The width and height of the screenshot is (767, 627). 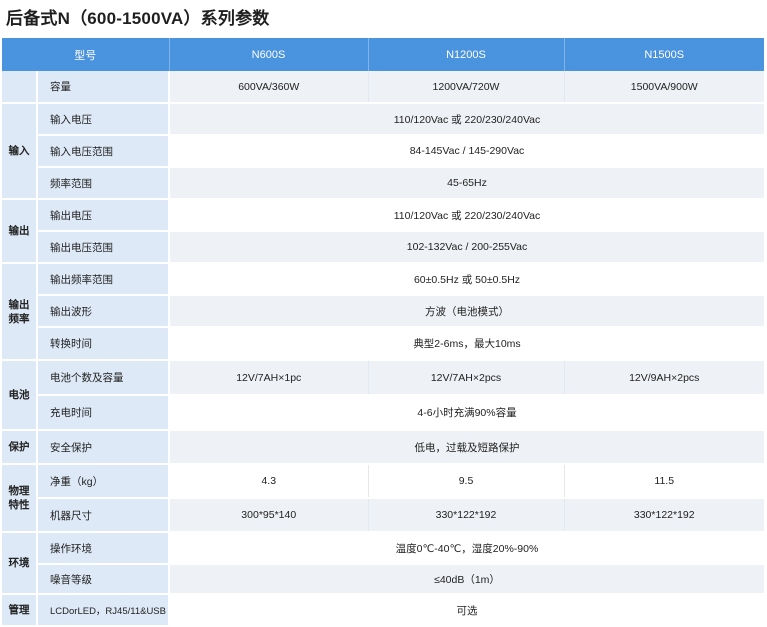 I want to click on model-label-header: 型号, so click(x=86, y=54).